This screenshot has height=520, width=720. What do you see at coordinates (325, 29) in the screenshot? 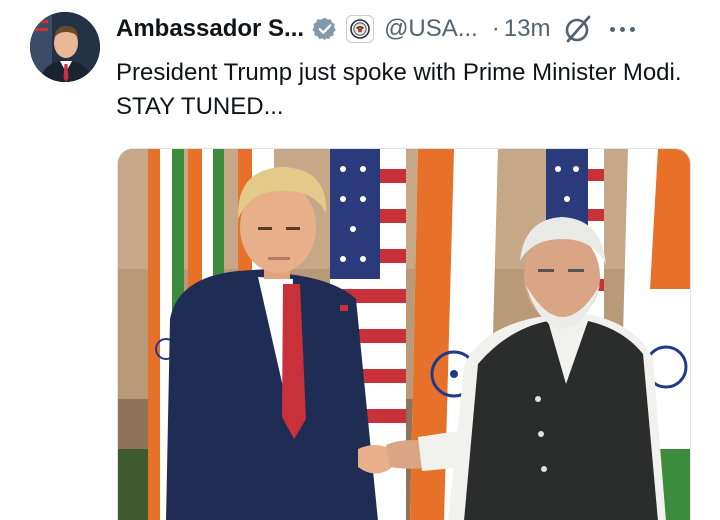
I see `verified-badge-icon` at bounding box center [325, 29].